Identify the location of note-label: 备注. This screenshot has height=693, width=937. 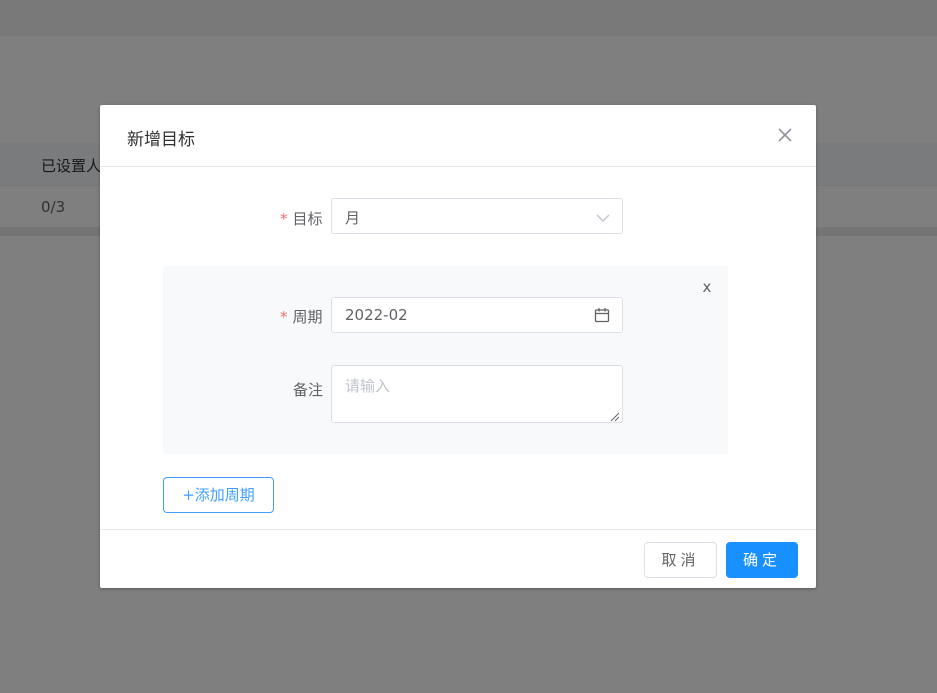
(308, 390).